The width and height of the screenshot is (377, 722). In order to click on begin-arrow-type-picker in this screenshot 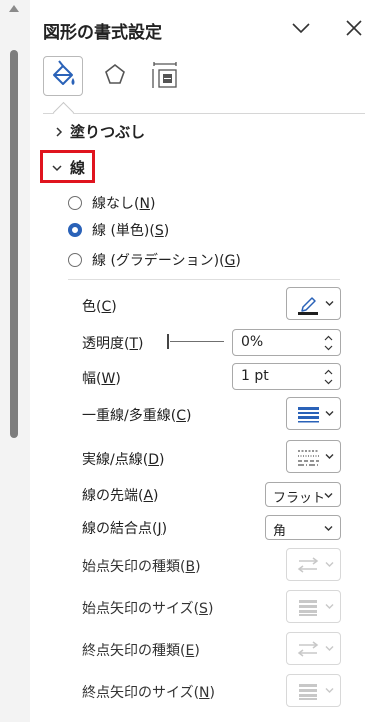, I will do `click(313, 564)`.